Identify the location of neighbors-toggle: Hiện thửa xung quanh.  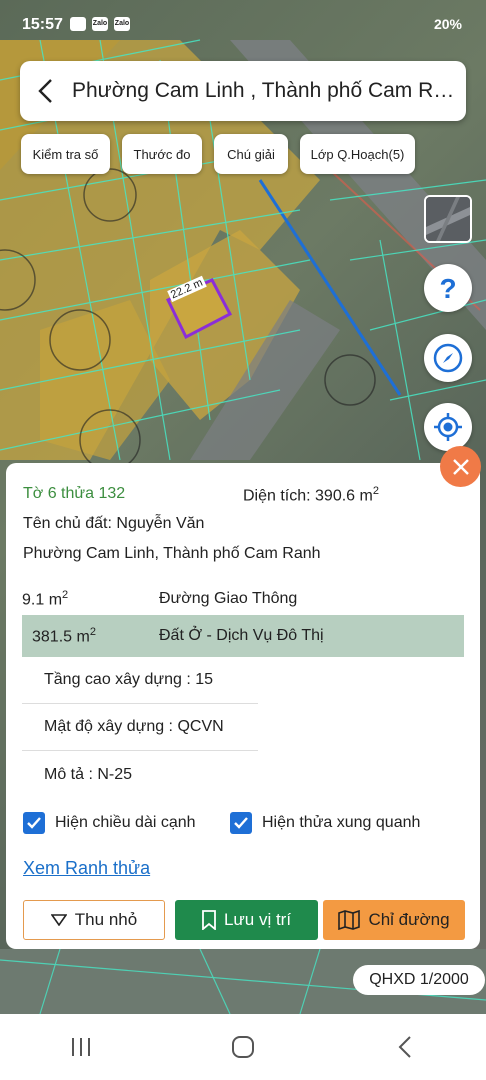
(325, 823).